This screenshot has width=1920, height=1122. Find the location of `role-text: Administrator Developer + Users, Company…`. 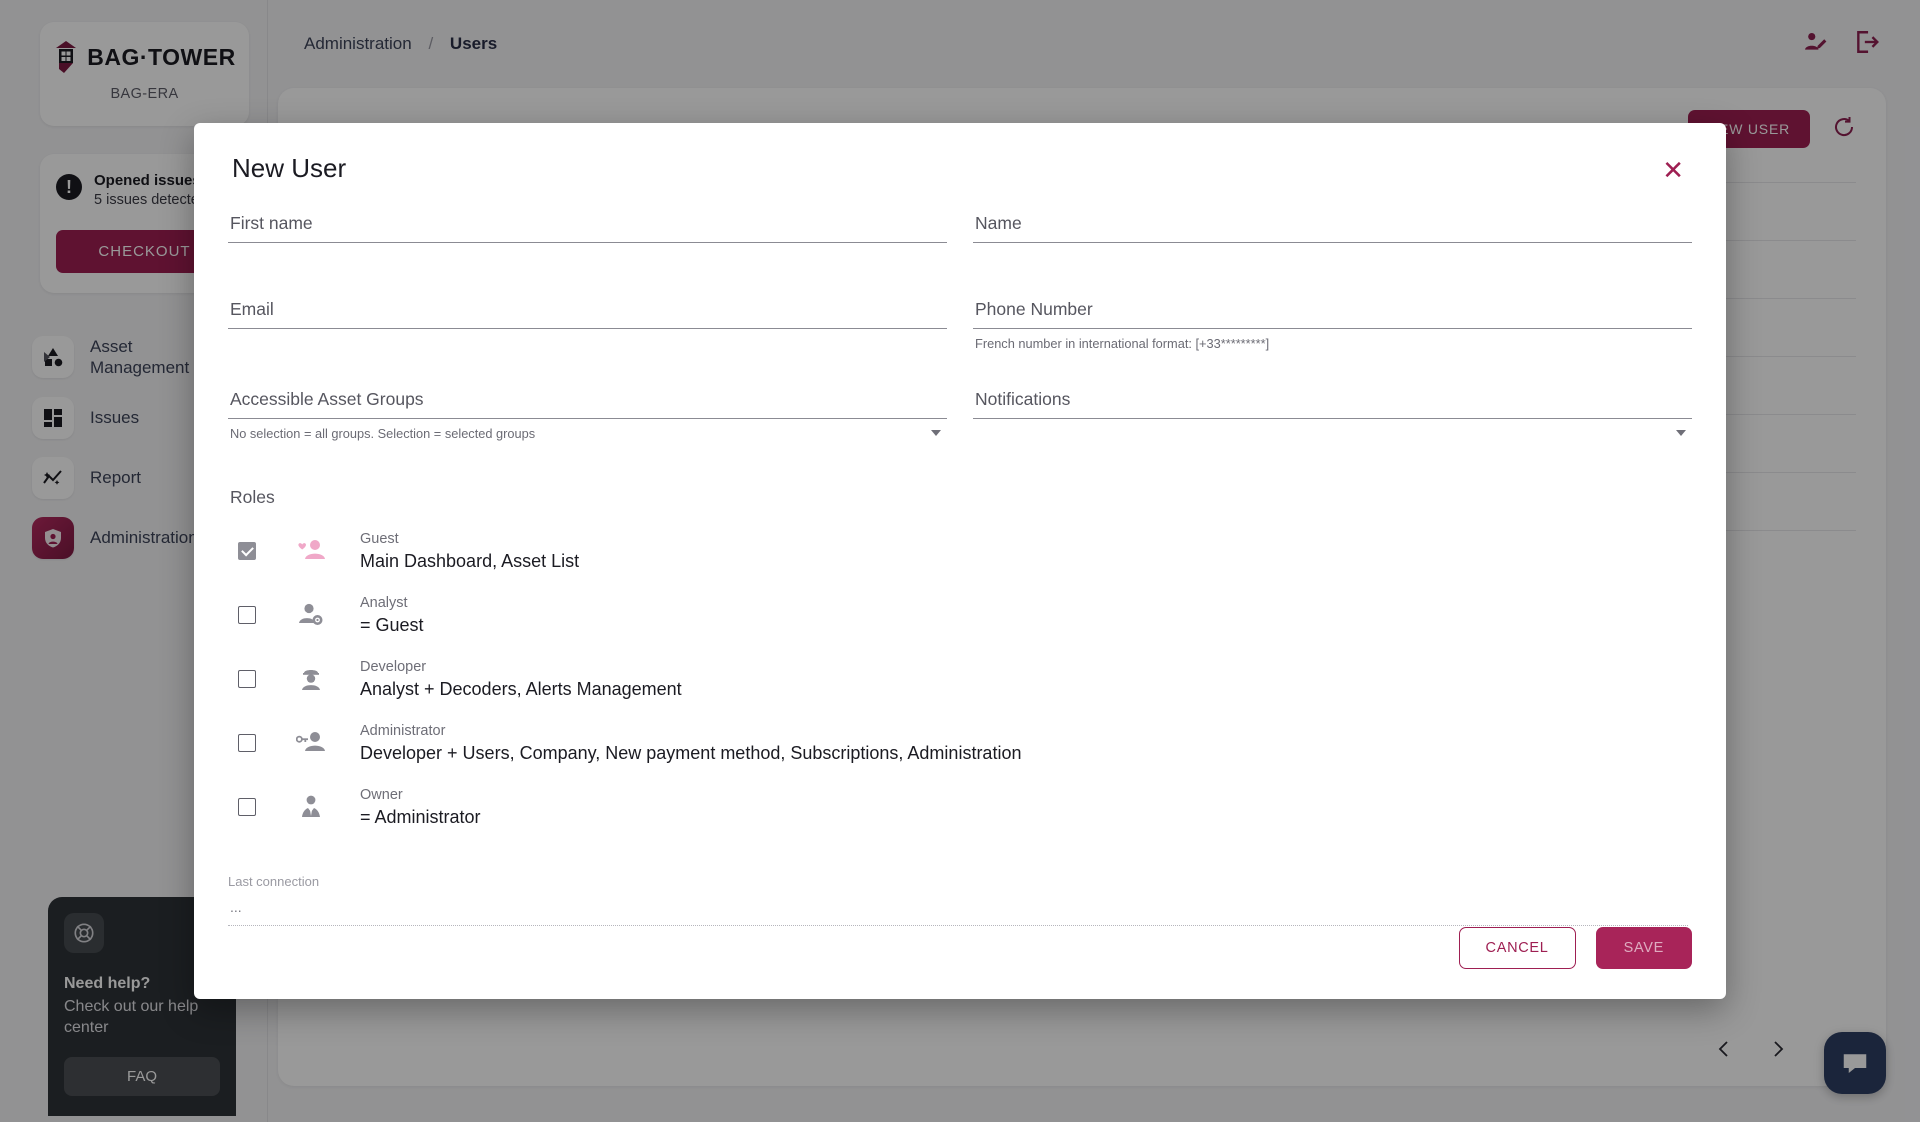

role-text: Administrator Developer + Users, Company… is located at coordinates (690, 743).